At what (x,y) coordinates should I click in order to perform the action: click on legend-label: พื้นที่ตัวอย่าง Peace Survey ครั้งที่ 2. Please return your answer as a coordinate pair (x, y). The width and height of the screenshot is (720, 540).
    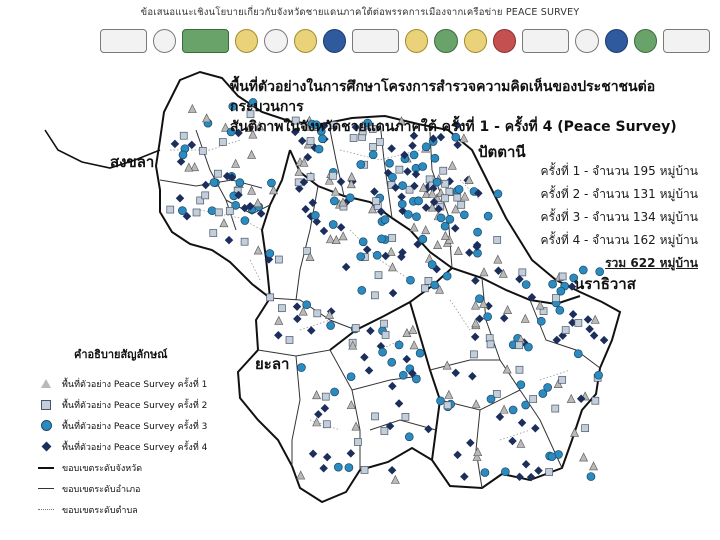
    Looking at the image, I should click on (135, 405).